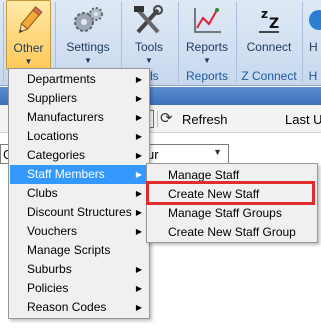 The width and height of the screenshot is (321, 329). I want to click on menu-item-label: Manage Scripts, so click(69, 250).